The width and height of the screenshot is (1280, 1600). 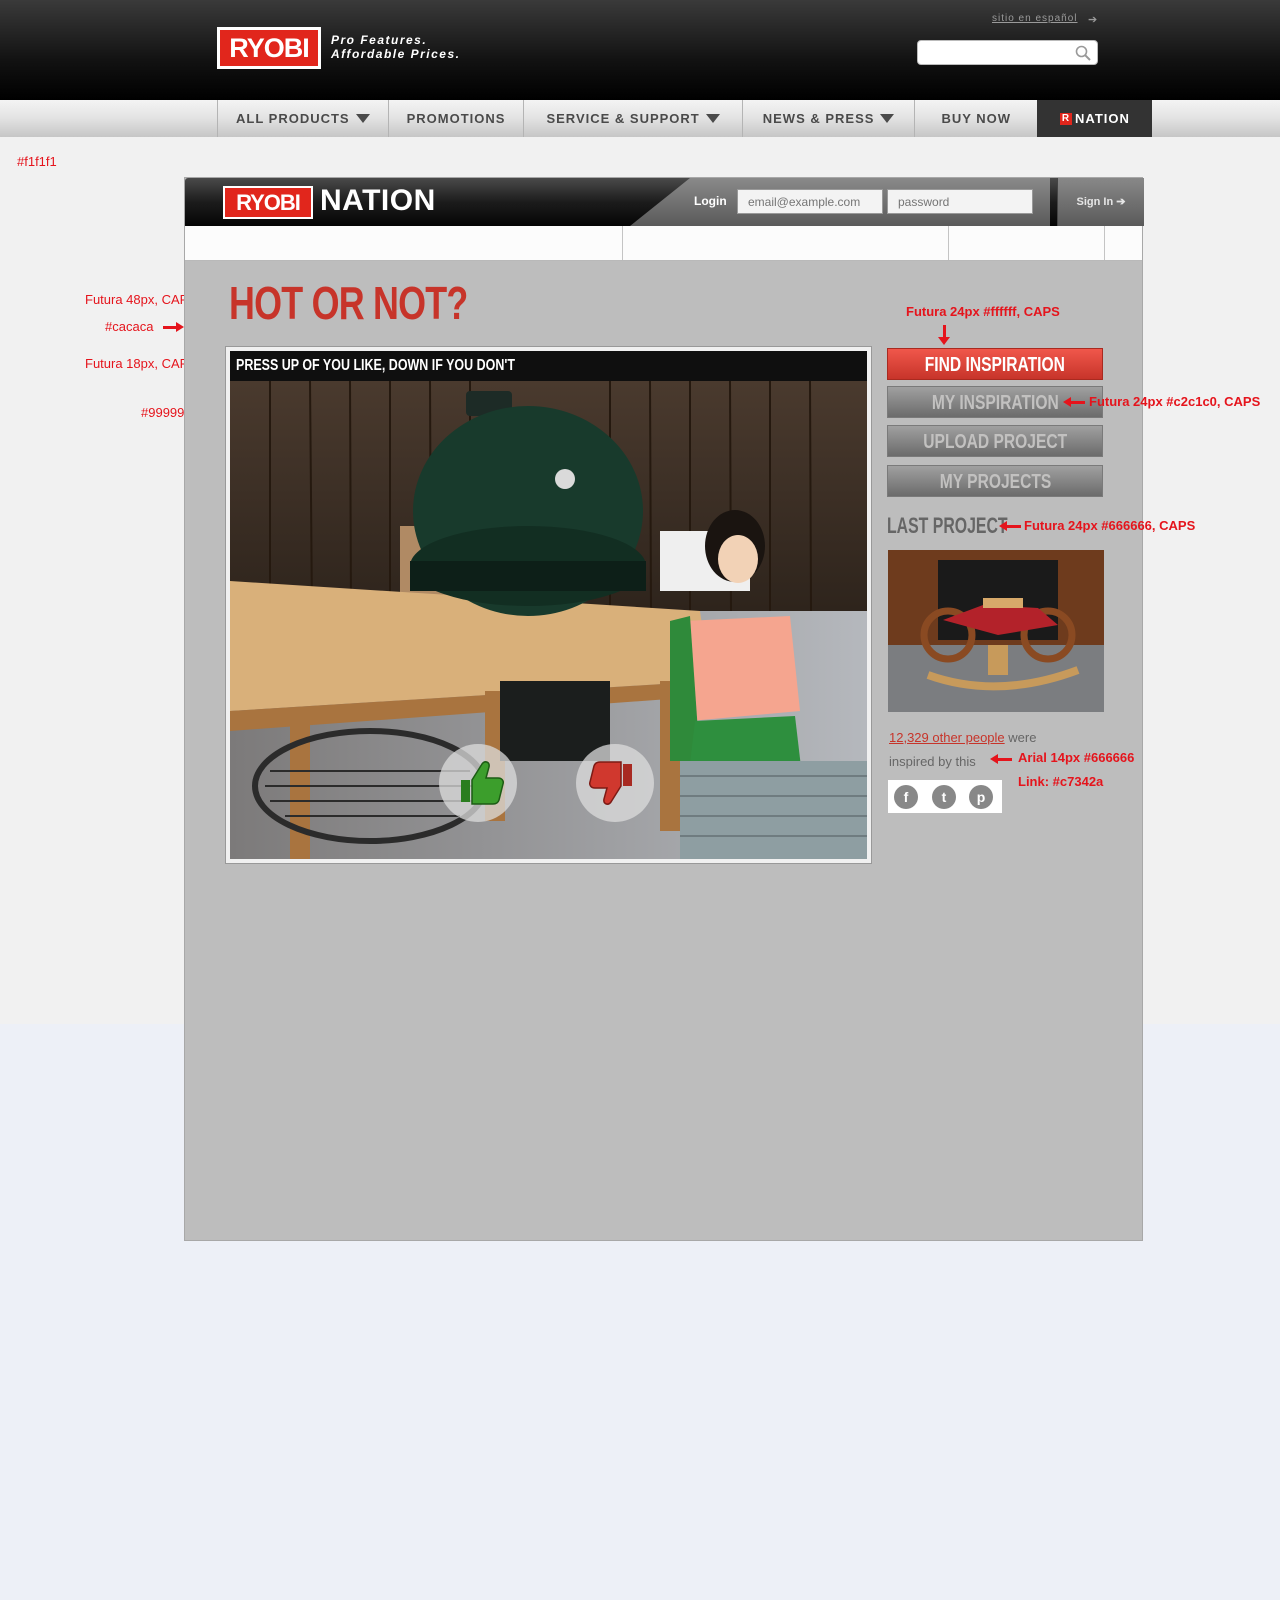 I want to click on button-label: UPLOAD PROJECT, so click(x=995, y=442).